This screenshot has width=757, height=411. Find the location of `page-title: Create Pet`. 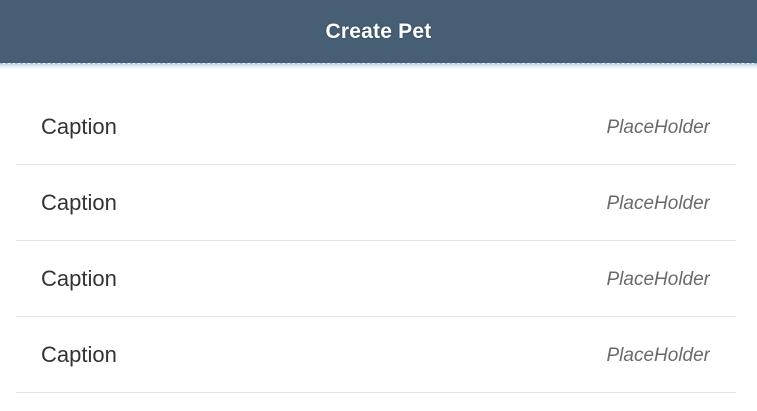

page-title: Create Pet is located at coordinates (378, 31).